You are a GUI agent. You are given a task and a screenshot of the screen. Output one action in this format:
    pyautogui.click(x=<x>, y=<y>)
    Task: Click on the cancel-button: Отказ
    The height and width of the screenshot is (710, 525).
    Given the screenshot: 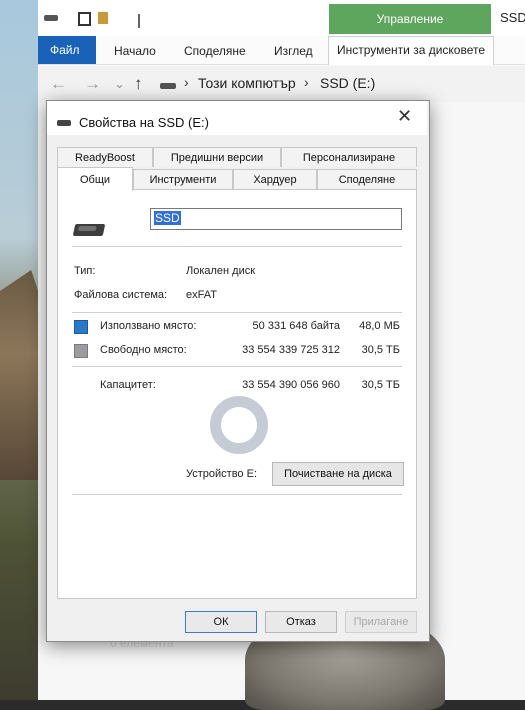 What is the action you would take?
    pyautogui.click(x=301, y=622)
    